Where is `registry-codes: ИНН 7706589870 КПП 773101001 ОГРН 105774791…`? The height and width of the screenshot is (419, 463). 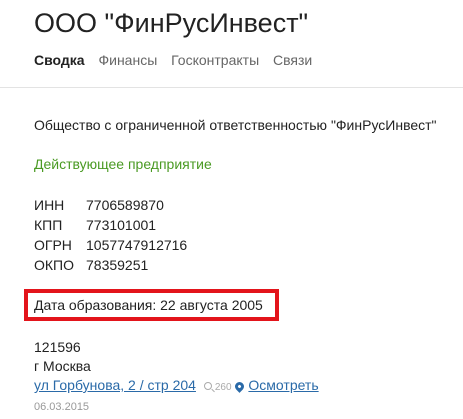 registry-codes: ИНН 7706589870 КПП 773101001 ОГРН 105774791… is located at coordinates (110, 235).